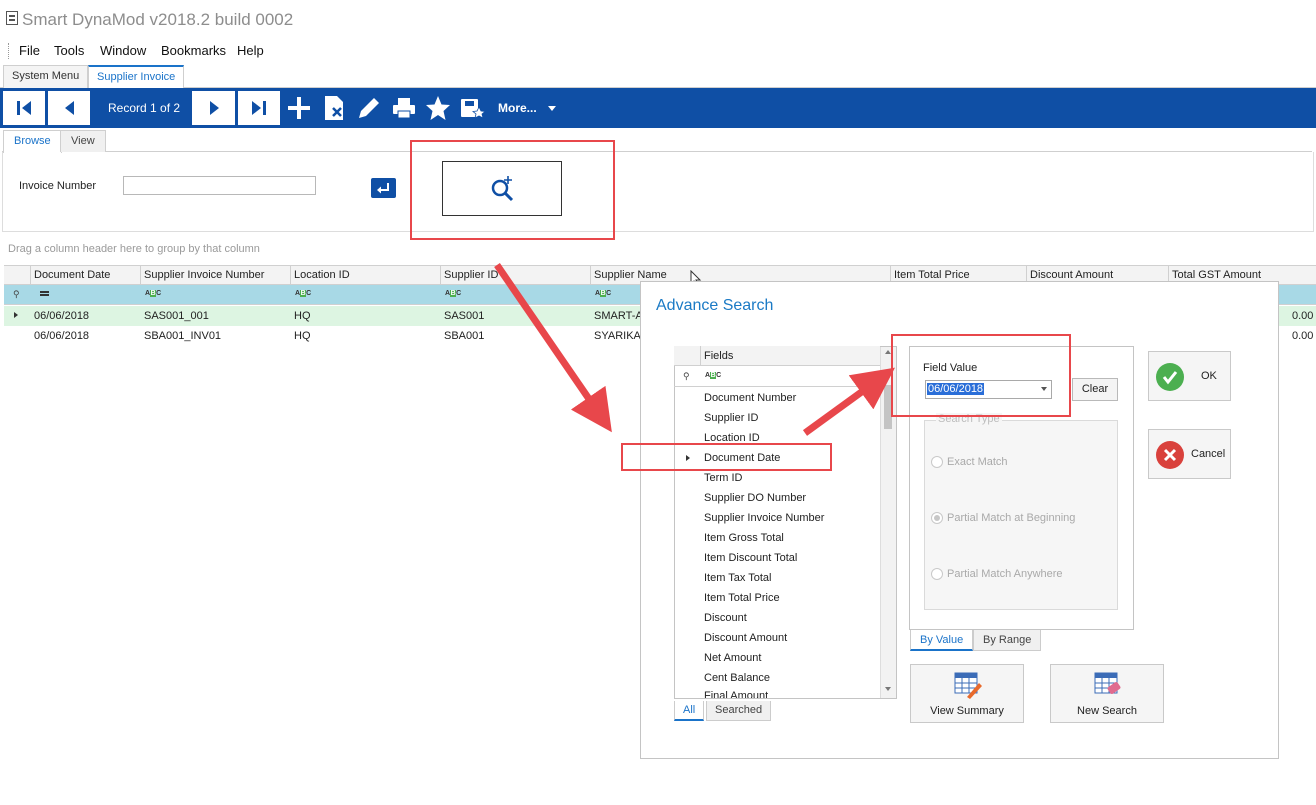 The width and height of the screenshot is (1316, 805). What do you see at coordinates (1071, 275) in the screenshot?
I see `column-header-discount-amount: Discount Amount` at bounding box center [1071, 275].